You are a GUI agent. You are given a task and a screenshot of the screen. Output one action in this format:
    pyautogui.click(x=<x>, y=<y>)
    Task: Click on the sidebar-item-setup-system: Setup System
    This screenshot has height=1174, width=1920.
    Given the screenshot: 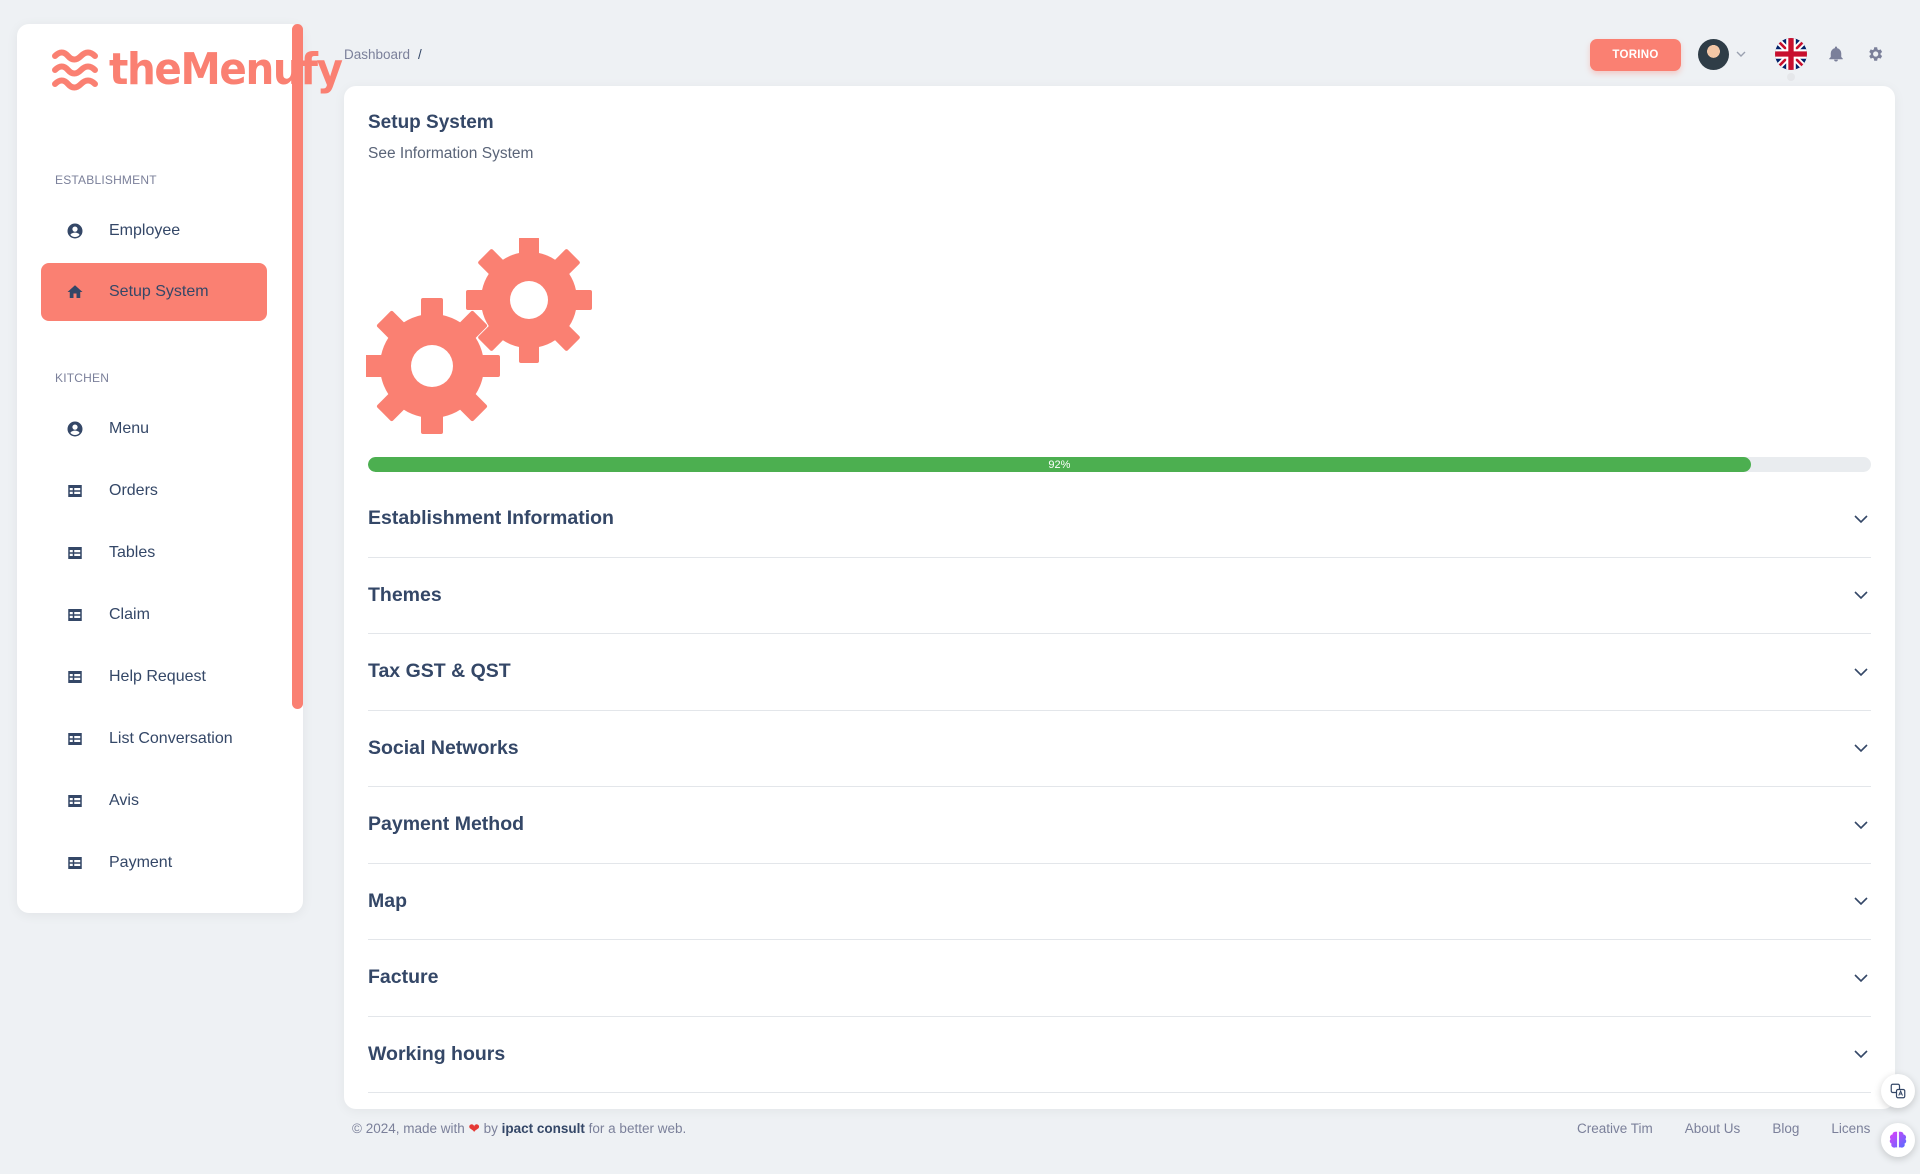 What is the action you would take?
    pyautogui.click(x=154, y=292)
    